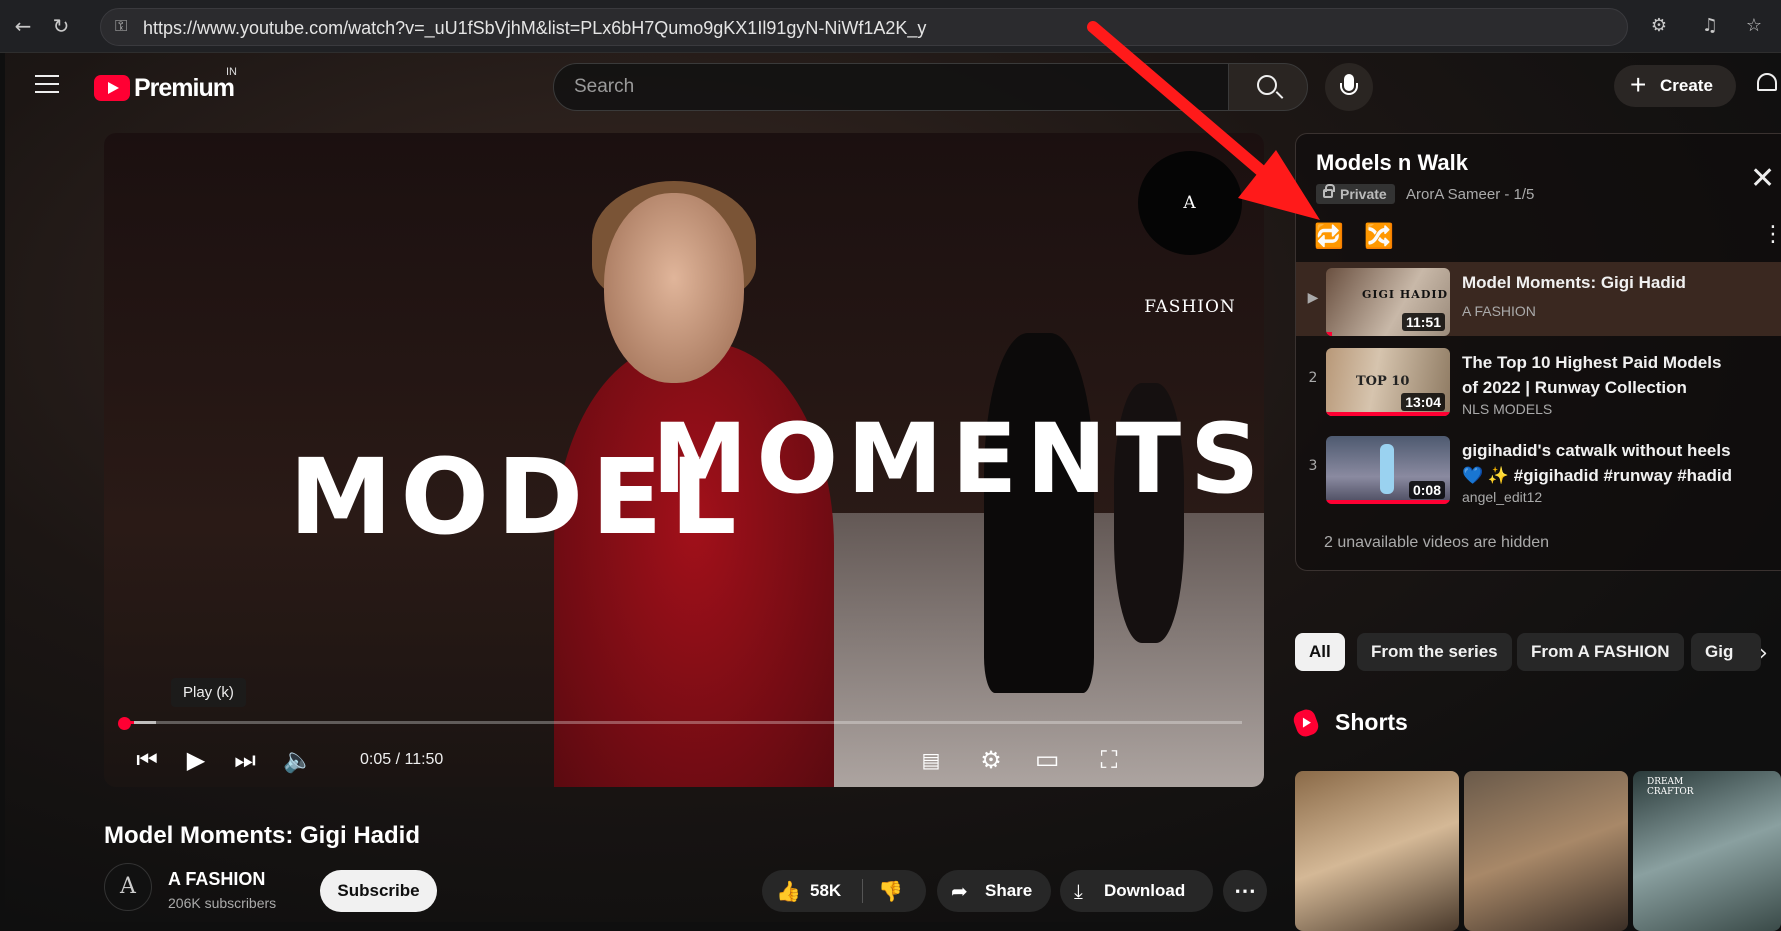  What do you see at coordinates (1371, 722) in the screenshot?
I see `shorts-heading: Shorts` at bounding box center [1371, 722].